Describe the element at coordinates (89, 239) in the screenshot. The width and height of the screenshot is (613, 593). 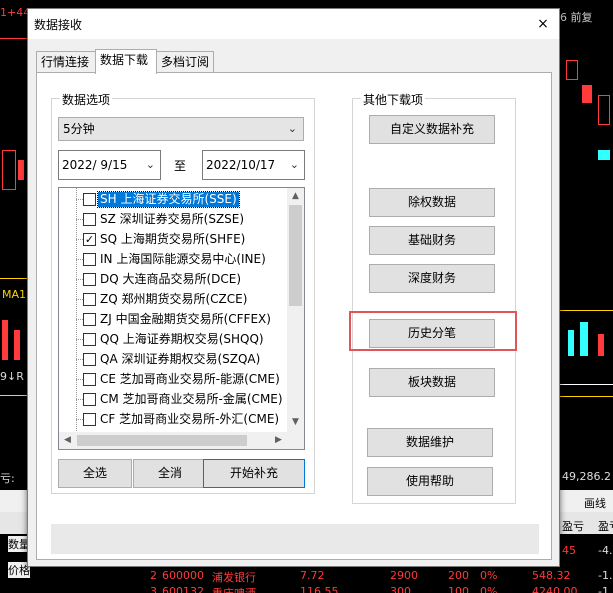
I see `market-checkbox: ✓` at that location.